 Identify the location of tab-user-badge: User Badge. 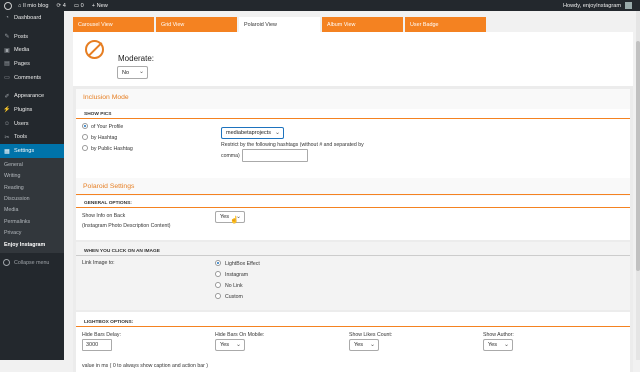
(445, 24).